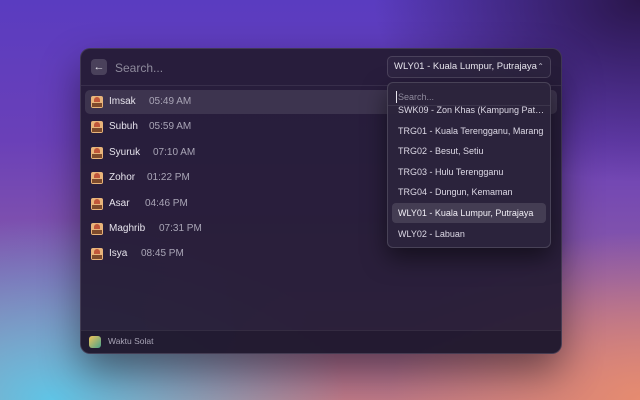 This screenshot has height=400, width=640. Describe the element at coordinates (122, 178) in the screenshot. I see `prayer-name: Zohor` at that location.